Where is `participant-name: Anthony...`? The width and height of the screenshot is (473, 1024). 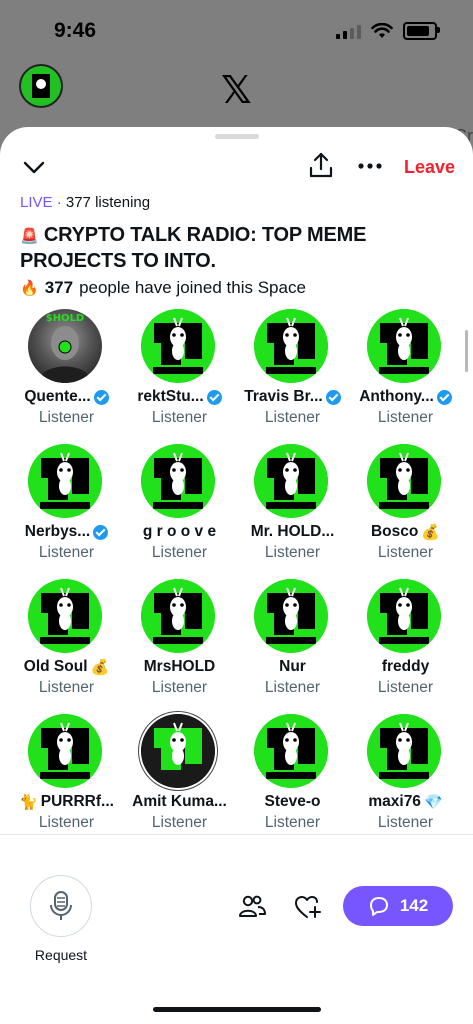
participant-name: Anthony... is located at coordinates (396, 396).